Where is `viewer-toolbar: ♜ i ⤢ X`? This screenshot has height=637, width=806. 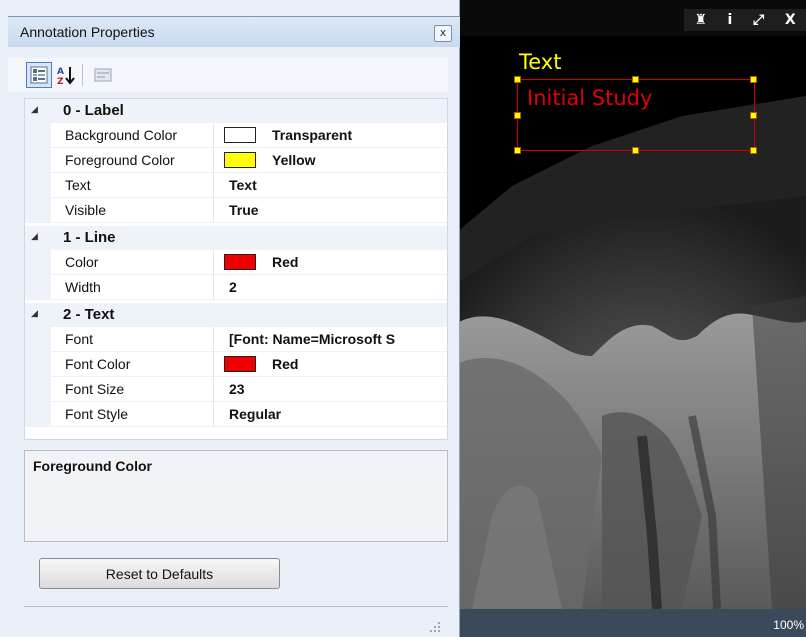
viewer-toolbar: ♜ i ⤢ X is located at coordinates (745, 20).